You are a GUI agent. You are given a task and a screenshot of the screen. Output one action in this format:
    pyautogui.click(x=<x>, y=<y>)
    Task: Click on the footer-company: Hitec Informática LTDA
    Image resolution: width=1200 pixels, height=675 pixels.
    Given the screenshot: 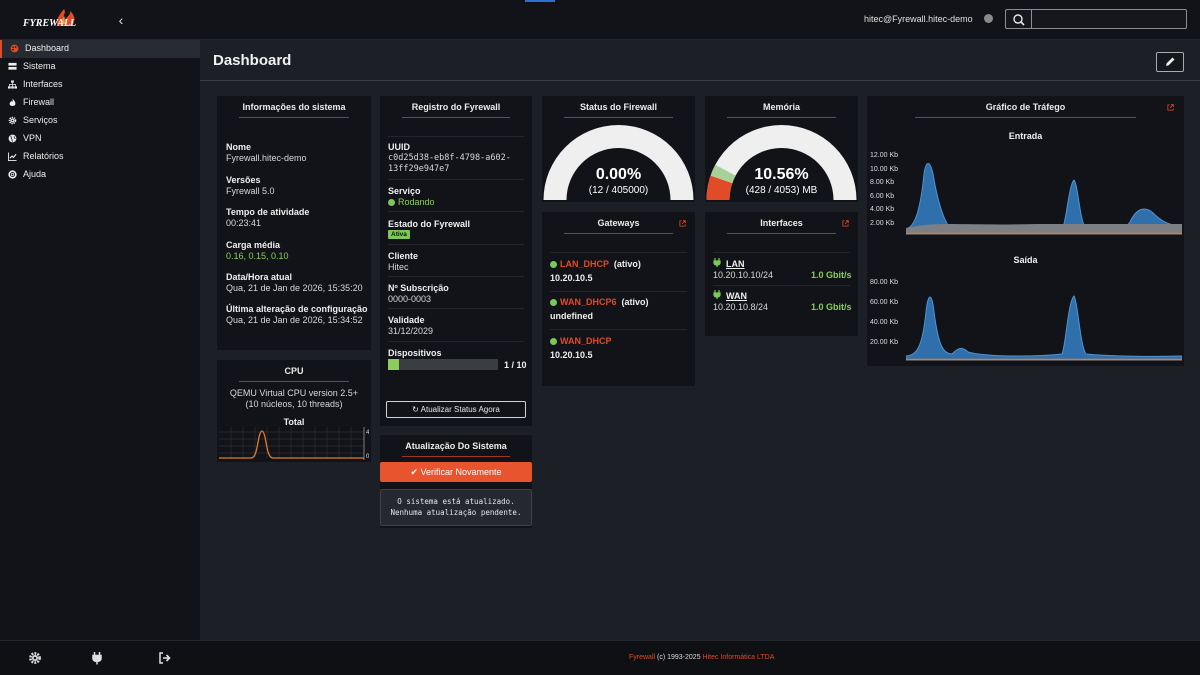 What is the action you would take?
    pyautogui.click(x=739, y=657)
    